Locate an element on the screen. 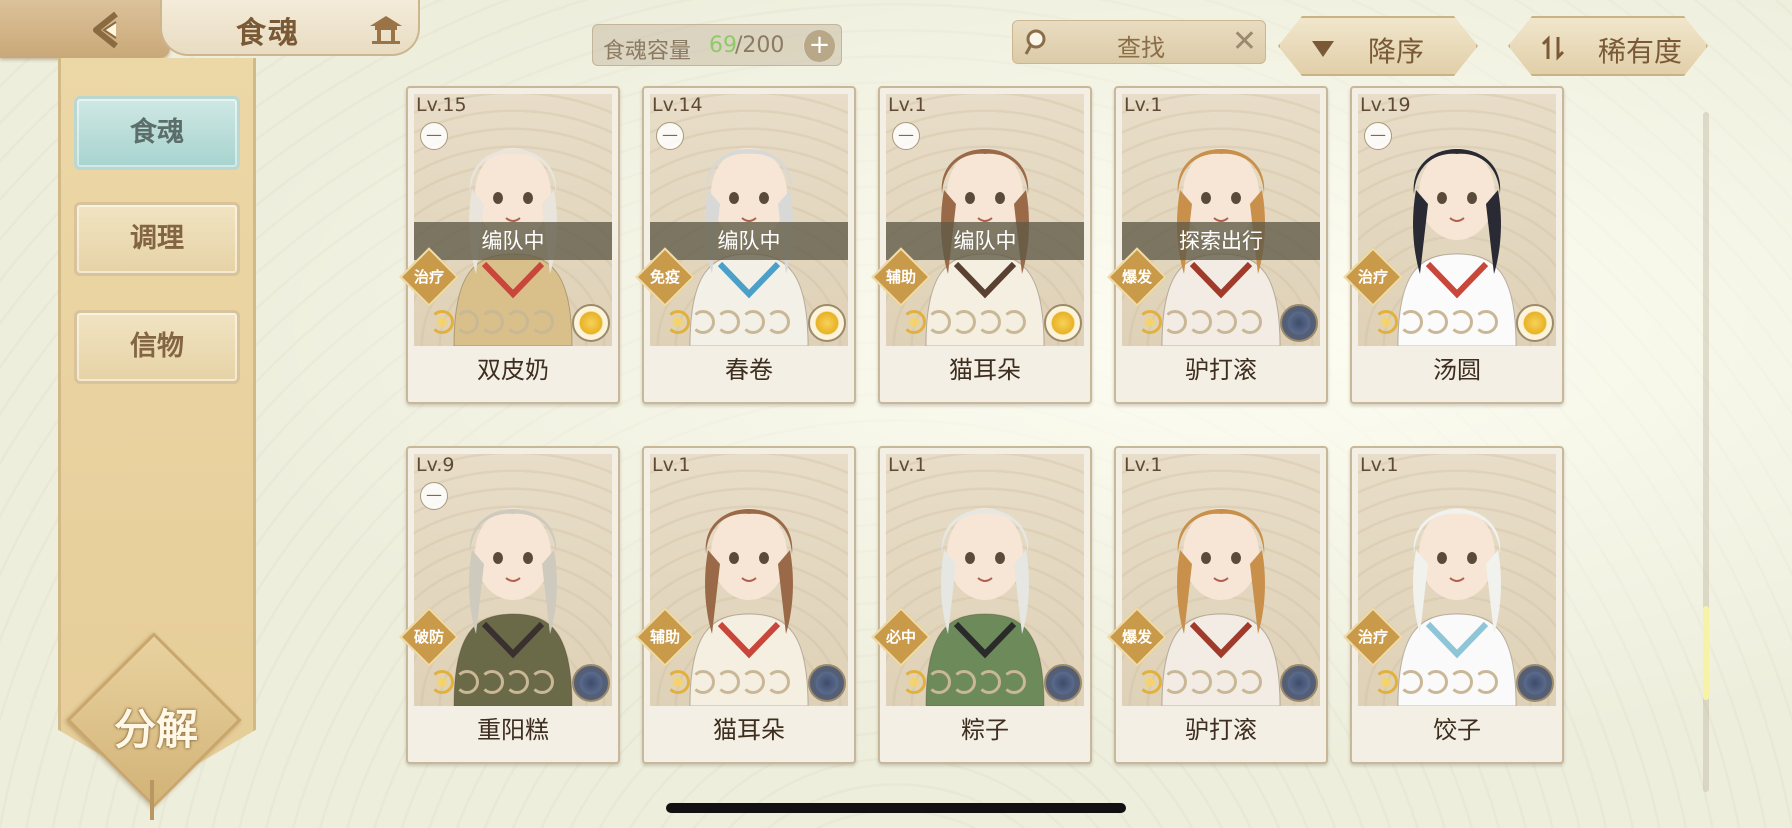 The image size is (1792, 828). tassel-decoration is located at coordinates (152, 800).